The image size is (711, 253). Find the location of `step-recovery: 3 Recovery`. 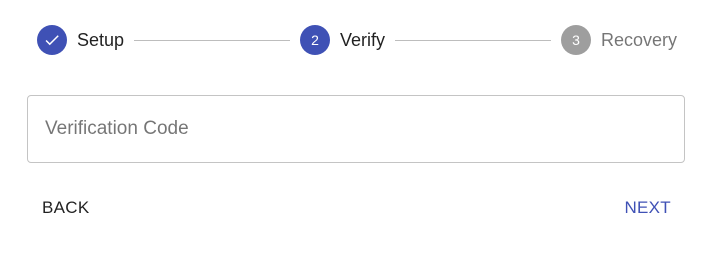

step-recovery: 3 Recovery is located at coordinates (619, 40).